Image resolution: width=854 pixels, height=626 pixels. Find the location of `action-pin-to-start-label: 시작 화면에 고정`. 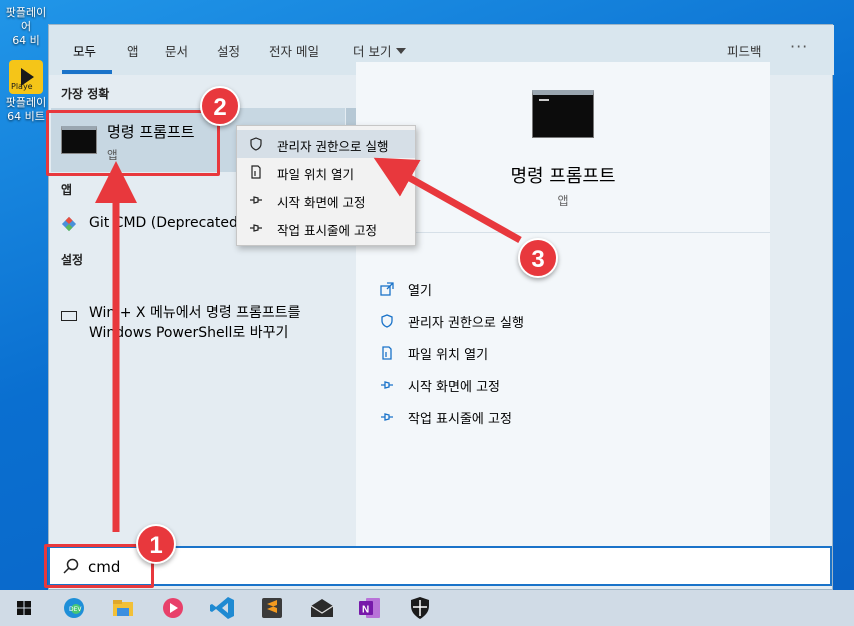

action-pin-to-start-label: 시작 화면에 고정 is located at coordinates (454, 387).